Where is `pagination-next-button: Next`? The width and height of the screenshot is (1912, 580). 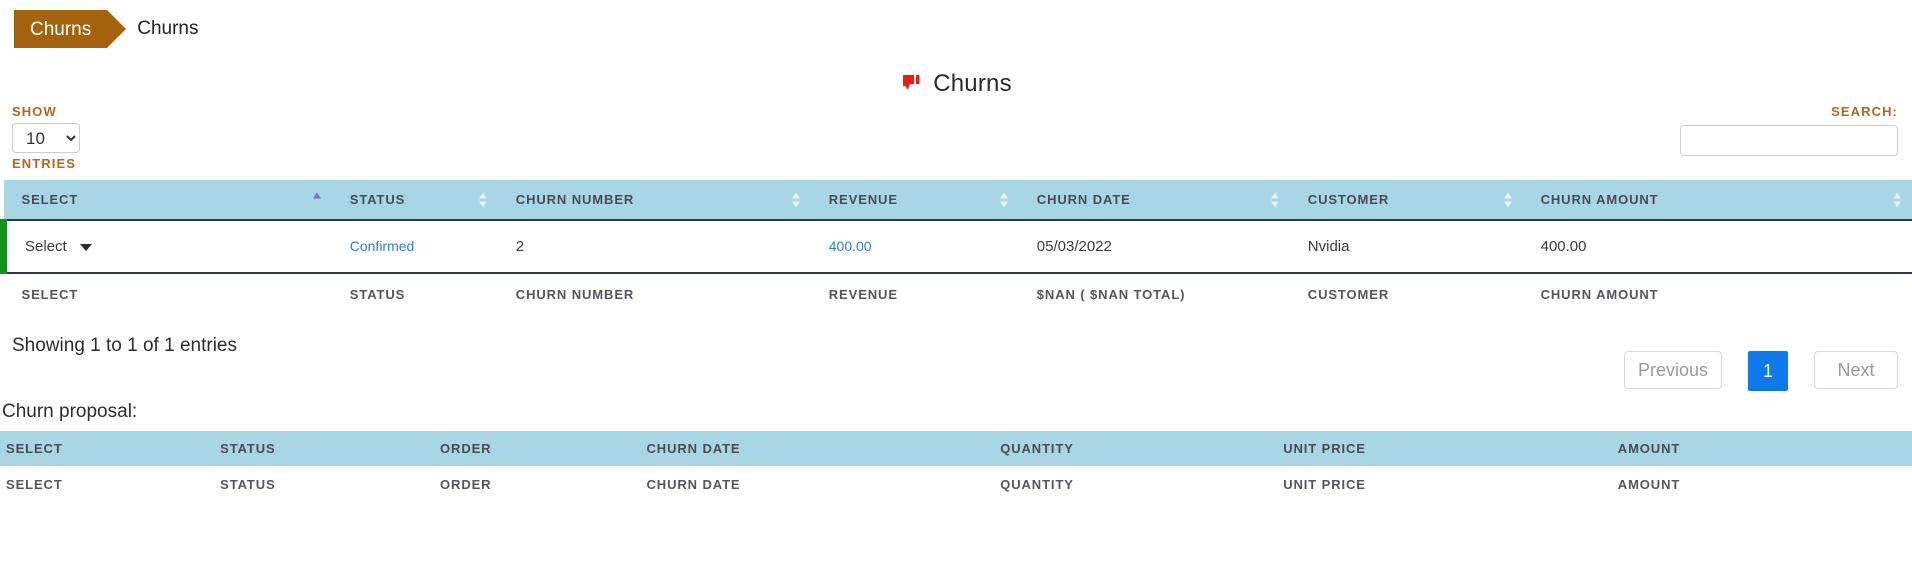
pagination-next-button: Next is located at coordinates (1856, 370).